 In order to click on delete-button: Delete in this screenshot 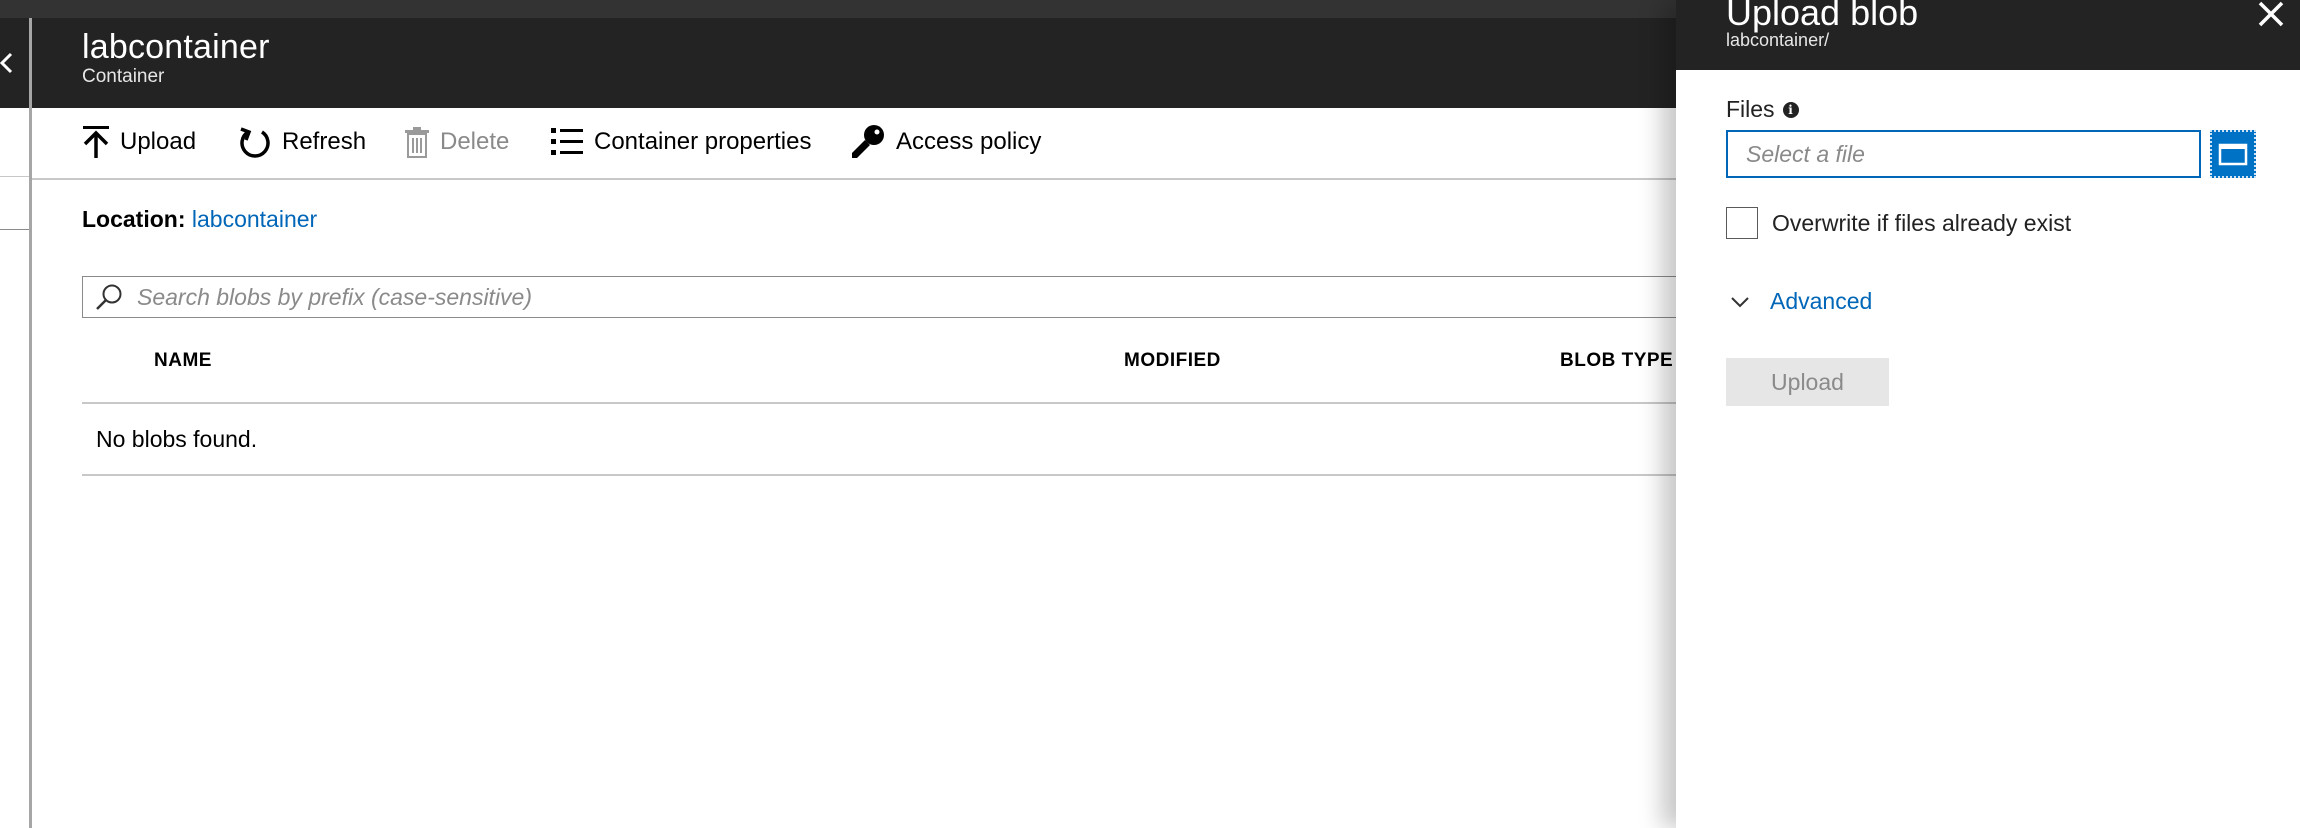, I will do `click(456, 142)`.